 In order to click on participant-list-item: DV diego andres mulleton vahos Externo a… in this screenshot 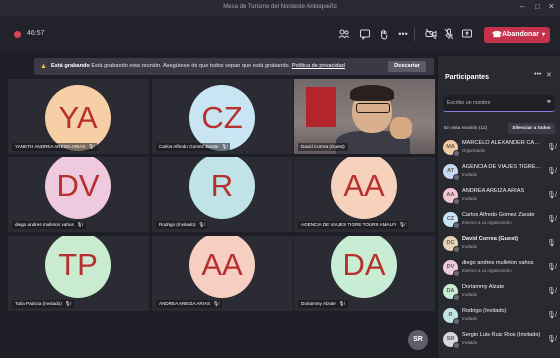, I will do `click(499, 268)`.